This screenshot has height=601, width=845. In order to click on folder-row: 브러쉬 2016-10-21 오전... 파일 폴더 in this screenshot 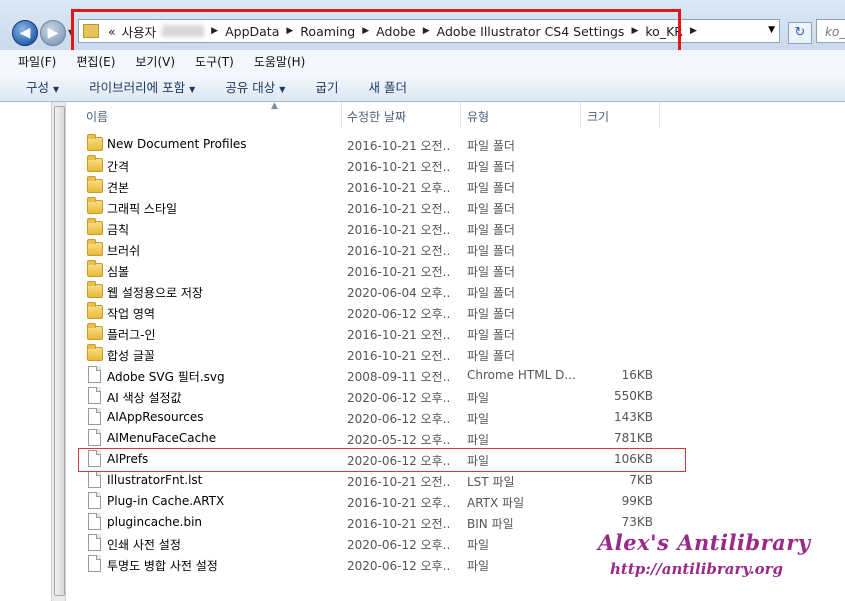, I will do `click(455, 249)`.